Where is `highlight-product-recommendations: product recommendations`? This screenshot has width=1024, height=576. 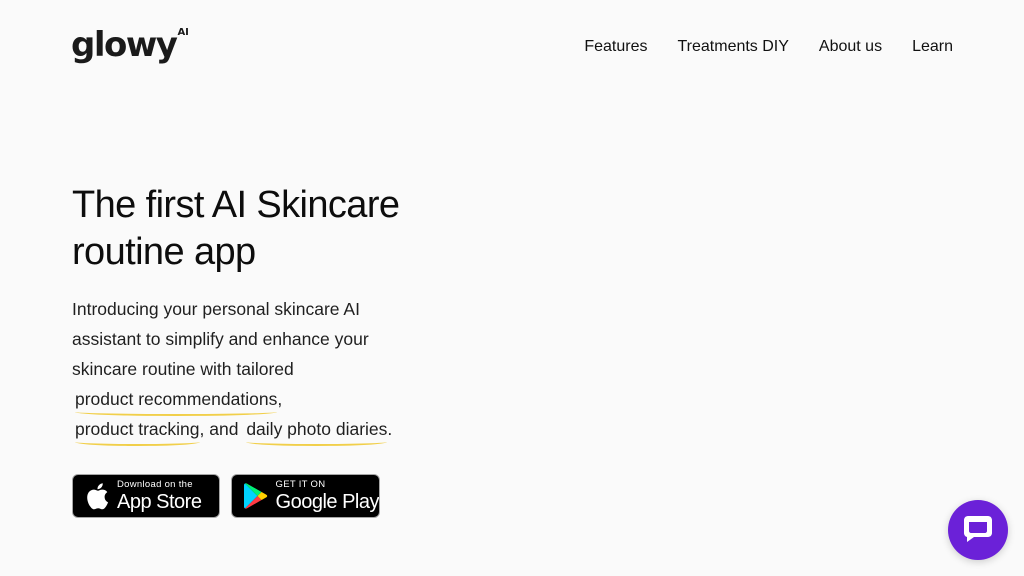 highlight-product-recommendations: product recommendations is located at coordinates (176, 400).